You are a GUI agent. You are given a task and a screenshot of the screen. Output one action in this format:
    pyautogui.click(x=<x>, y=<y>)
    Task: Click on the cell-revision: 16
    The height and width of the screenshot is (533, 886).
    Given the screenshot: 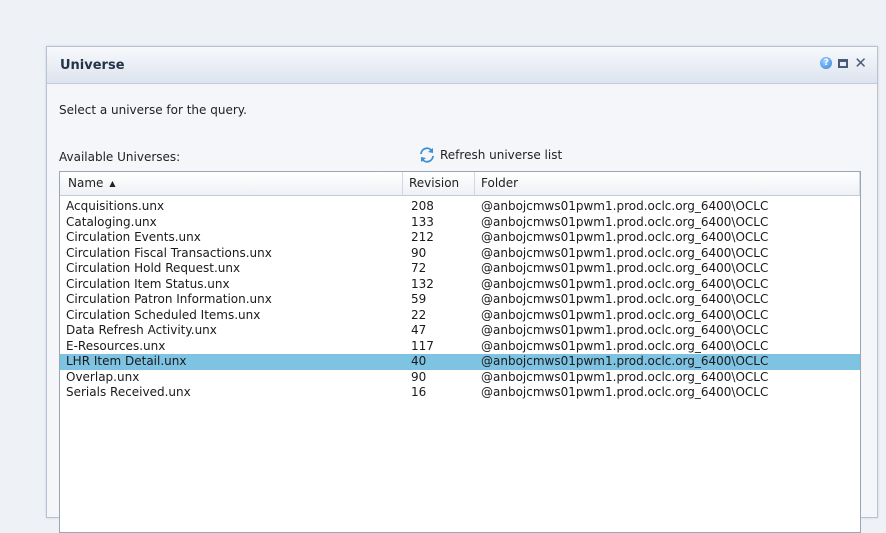 What is the action you would take?
    pyautogui.click(x=419, y=392)
    